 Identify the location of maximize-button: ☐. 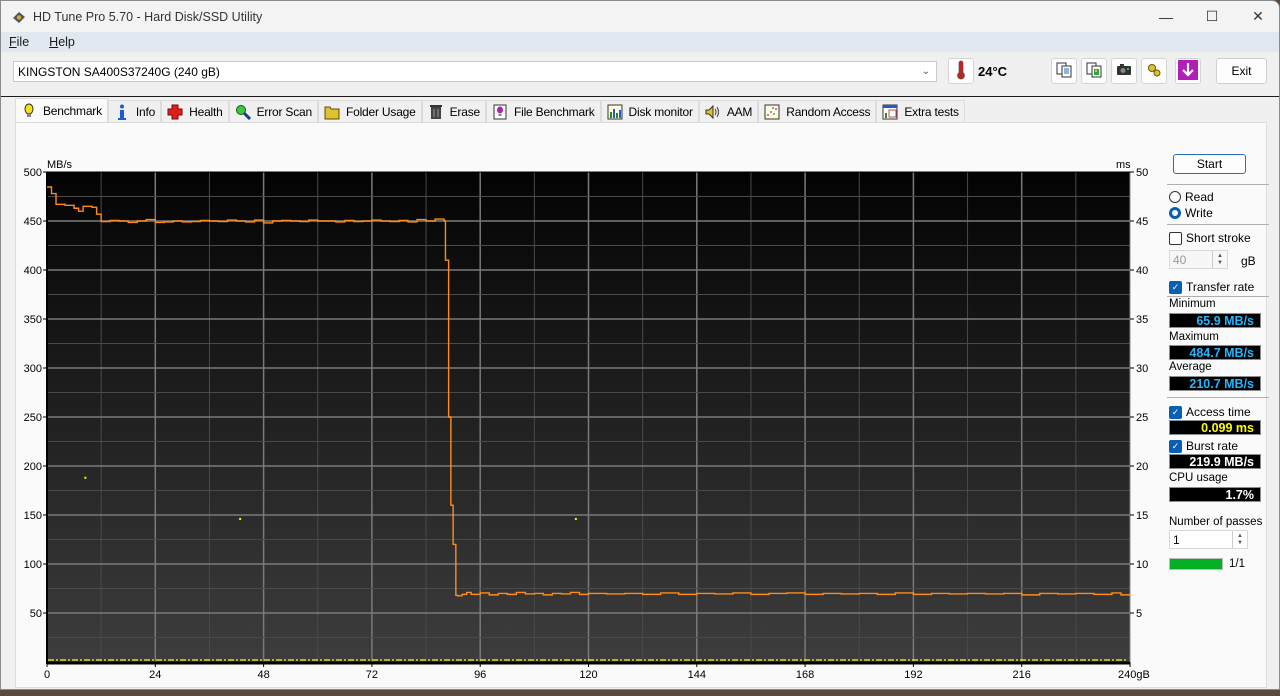
(1212, 16).